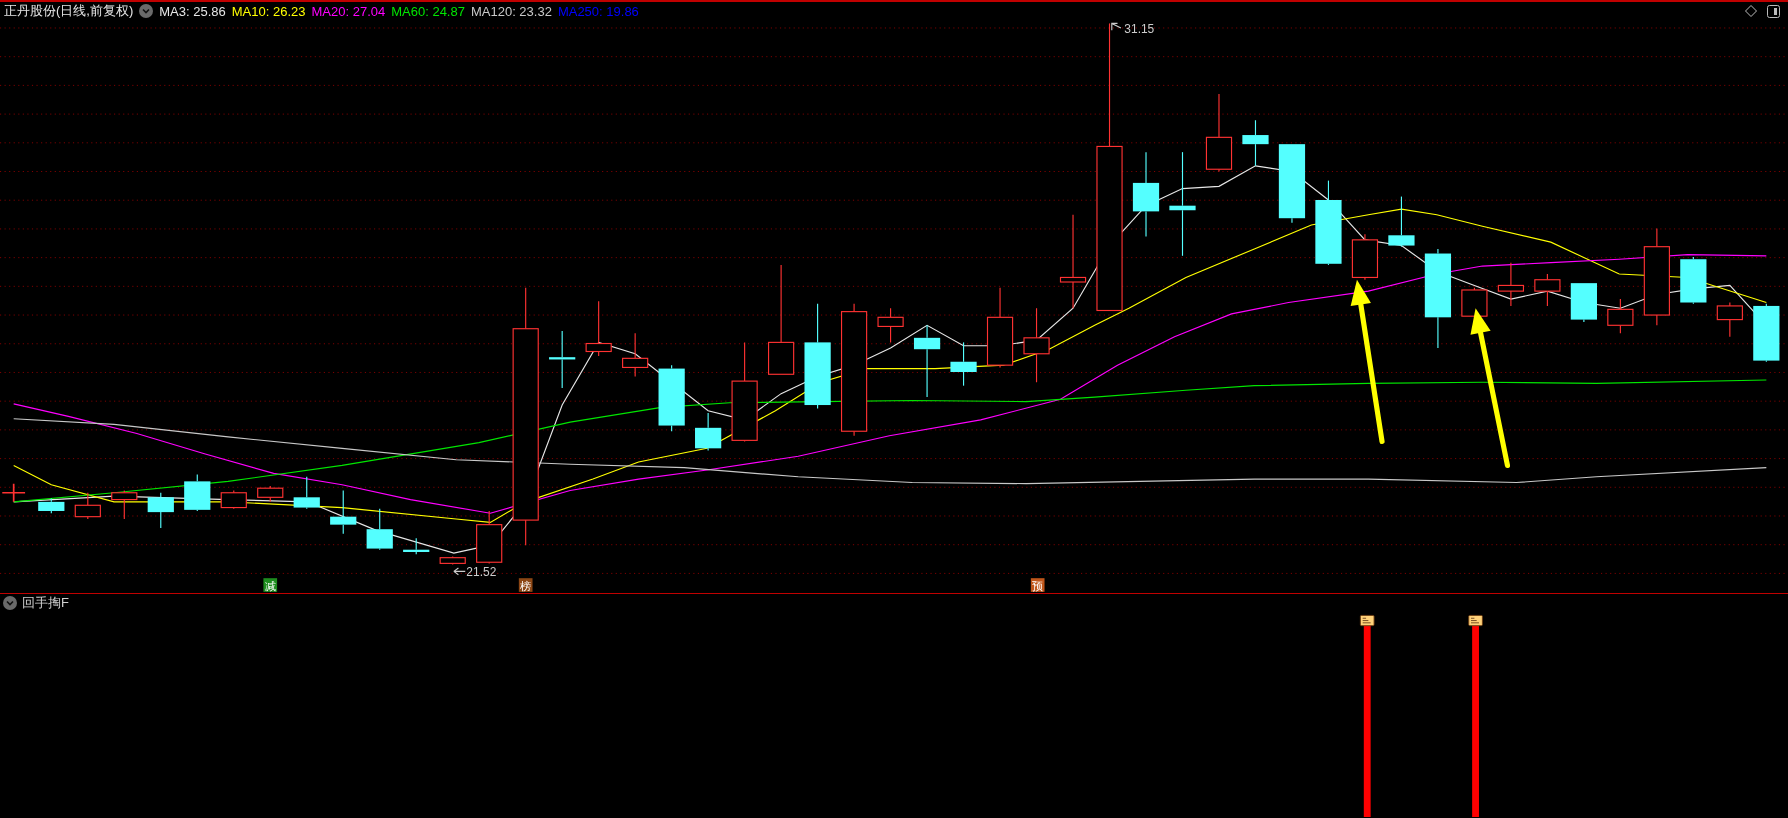 This screenshot has height=818, width=1788. Describe the element at coordinates (69, 11) in the screenshot. I see `stock-title: 正丹股份(日线,前复权)` at that location.